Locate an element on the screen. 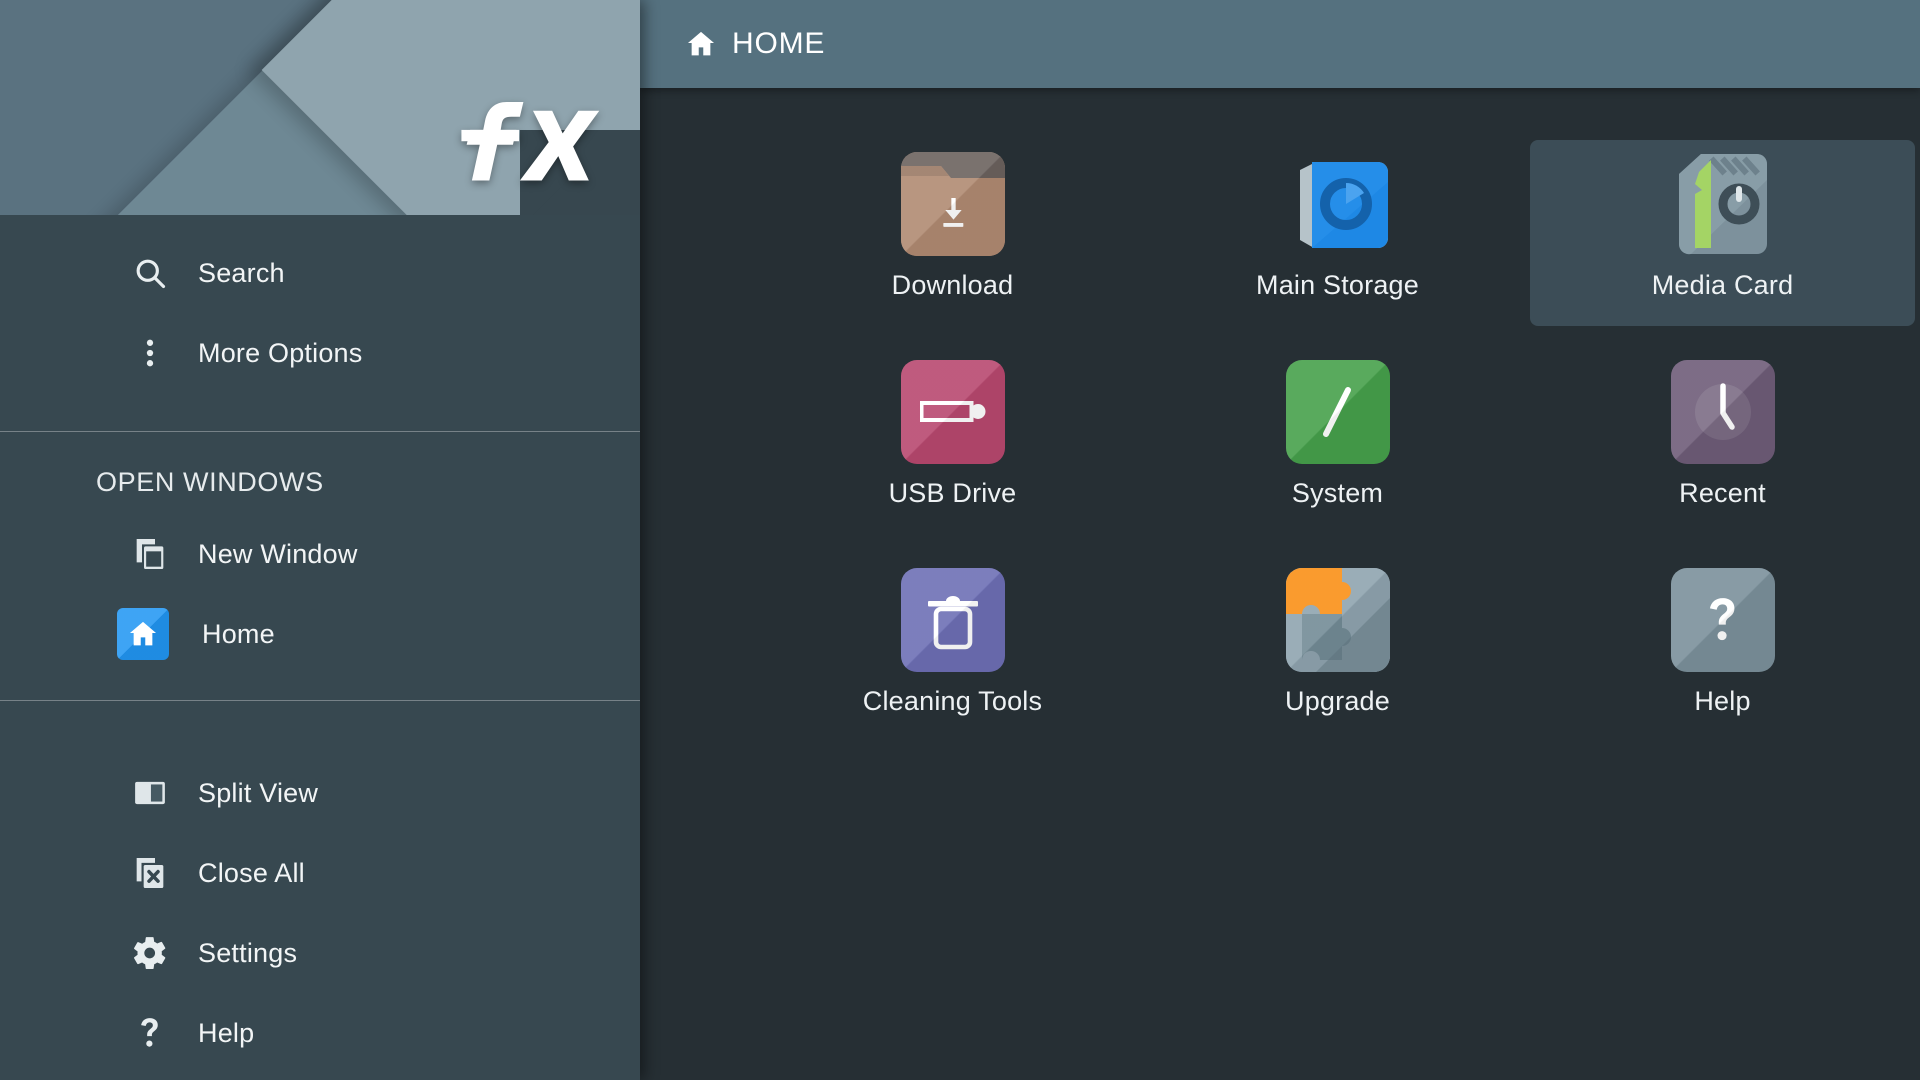 This screenshot has height=1080, width=1920. clock-icon is located at coordinates (1722, 412).